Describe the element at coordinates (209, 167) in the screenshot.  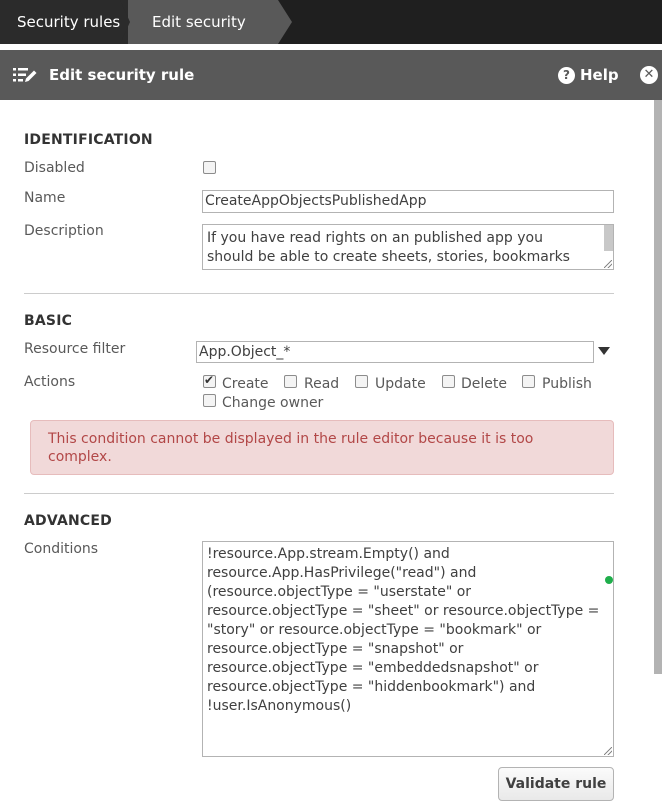
I see `disabled-checkbox` at that location.